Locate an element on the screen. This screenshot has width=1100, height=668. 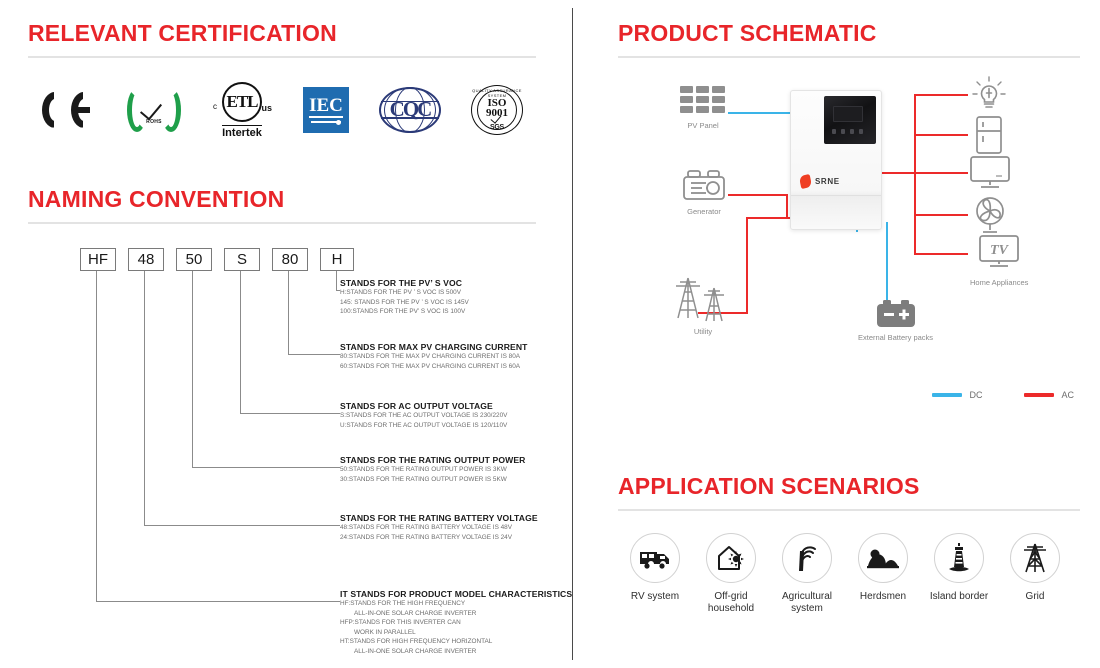
description-line: H:STANDS FOR THE PV ’ S VOC IS 500V is located at coordinates (400, 292).